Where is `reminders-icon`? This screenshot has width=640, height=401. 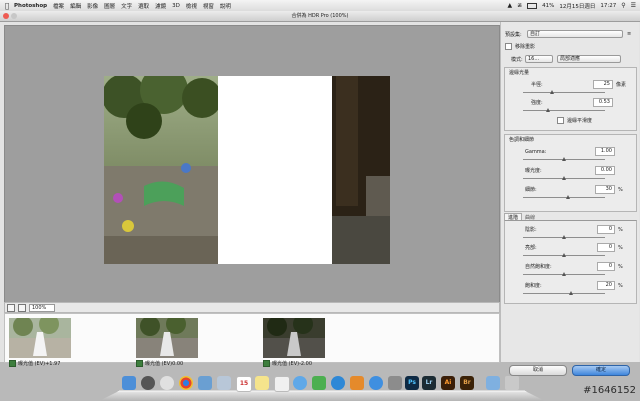
reminders-icon is located at coordinates (282, 384).